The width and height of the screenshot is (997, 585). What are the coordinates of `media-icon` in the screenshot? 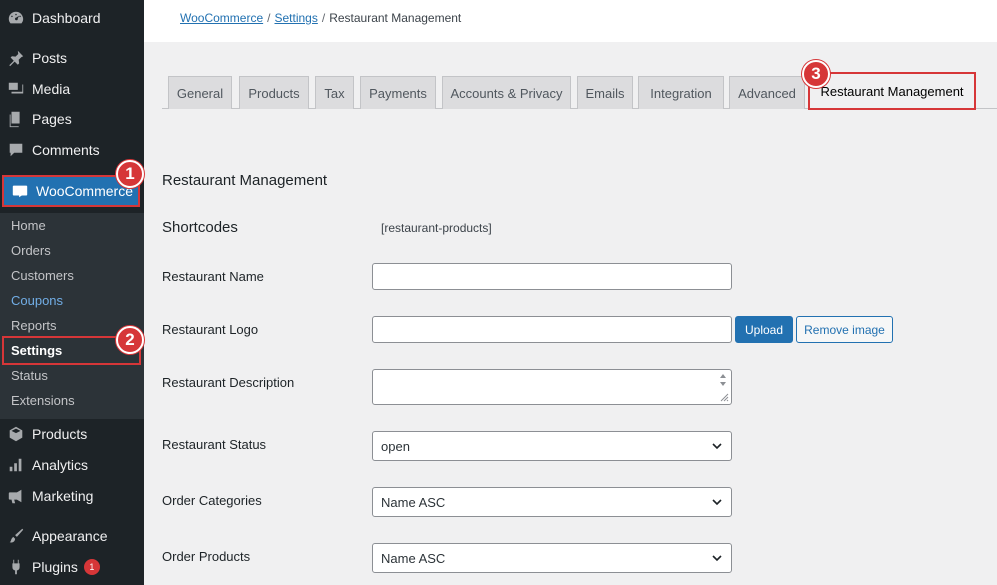 It's located at (16, 89).